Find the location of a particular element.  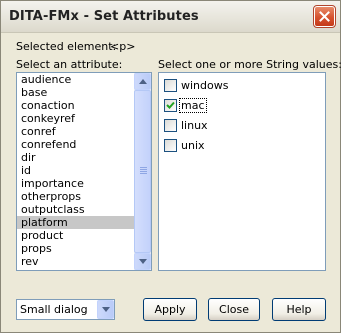

attribute-item: props is located at coordinates (76, 248).